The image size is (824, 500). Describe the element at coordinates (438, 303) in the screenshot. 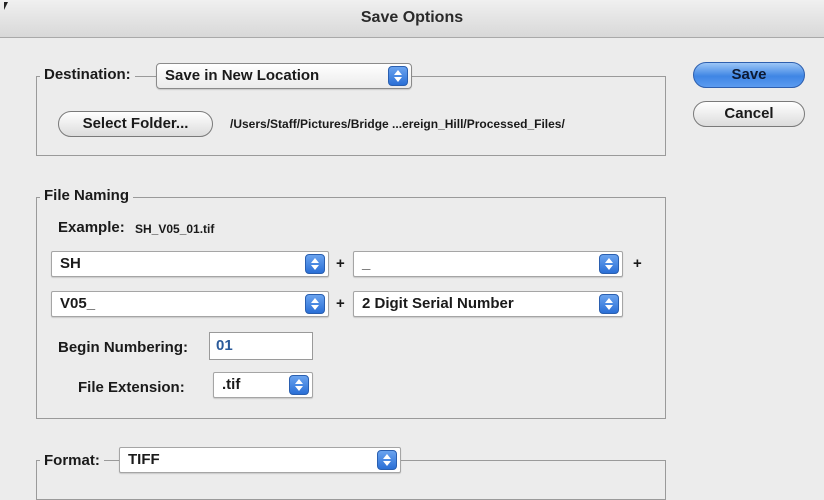

I see `naming-popup-4-value: 2 Digit Serial Number` at that location.